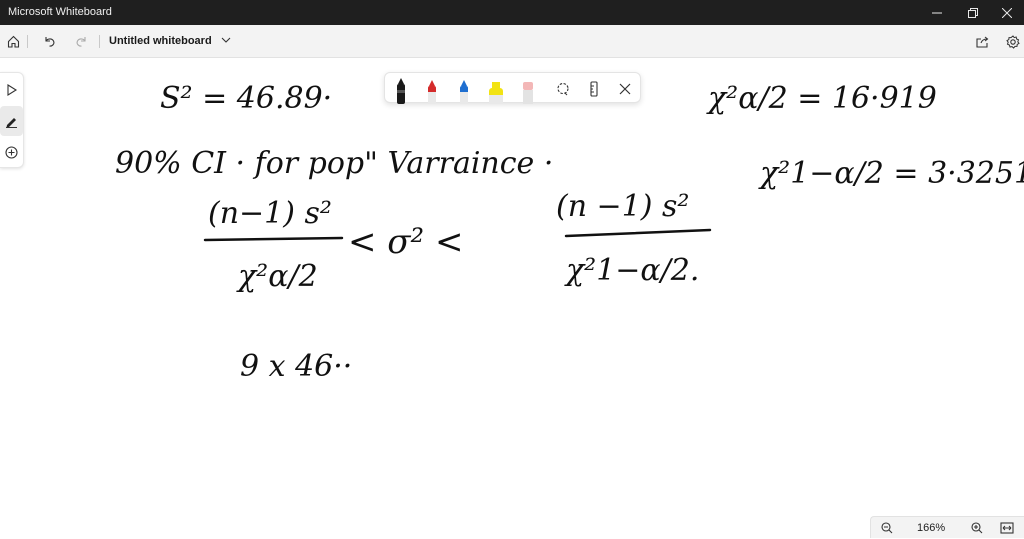  What do you see at coordinates (528, 88) in the screenshot?
I see `eraser` at bounding box center [528, 88].